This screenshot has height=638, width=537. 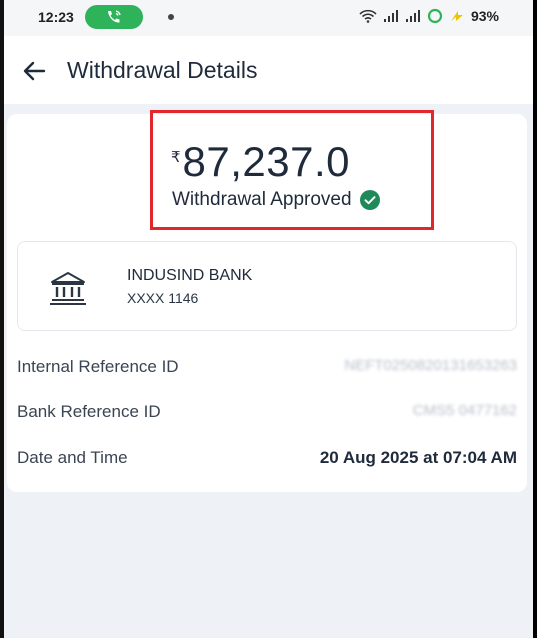 I want to click on back-arrow-icon, so click(x=35, y=71).